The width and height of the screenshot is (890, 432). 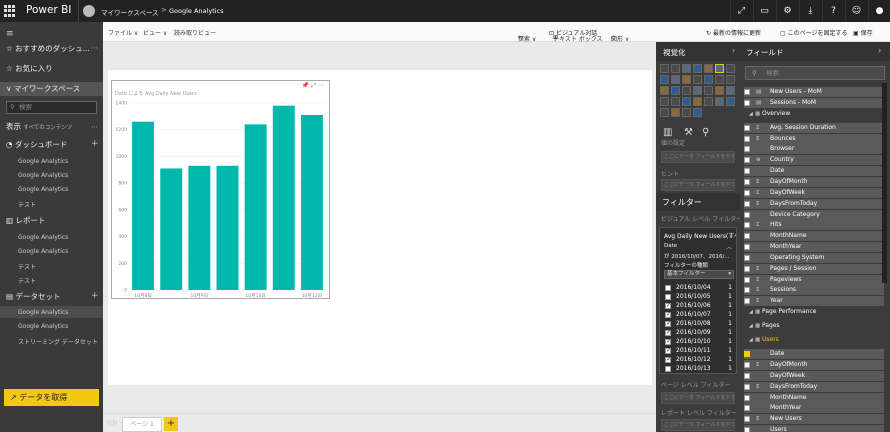 What do you see at coordinates (142, 424) in the screenshot?
I see `page-tab-1: ページ 1` at bounding box center [142, 424].